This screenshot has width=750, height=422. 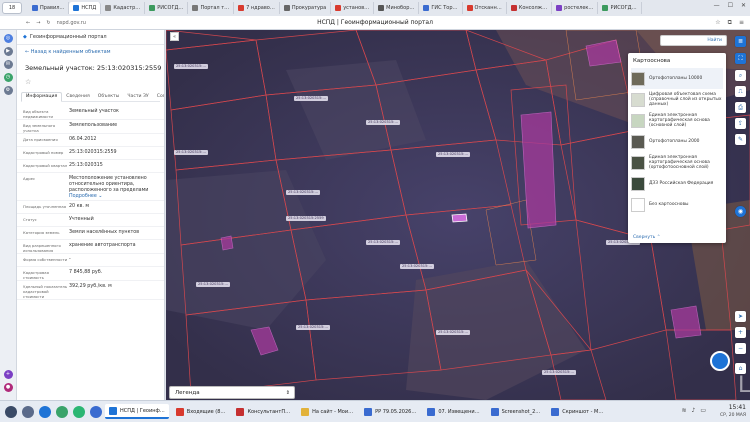 What do you see at coordinates (693, 410) in the screenshot?
I see `volume-icon: ♪` at bounding box center [693, 410].